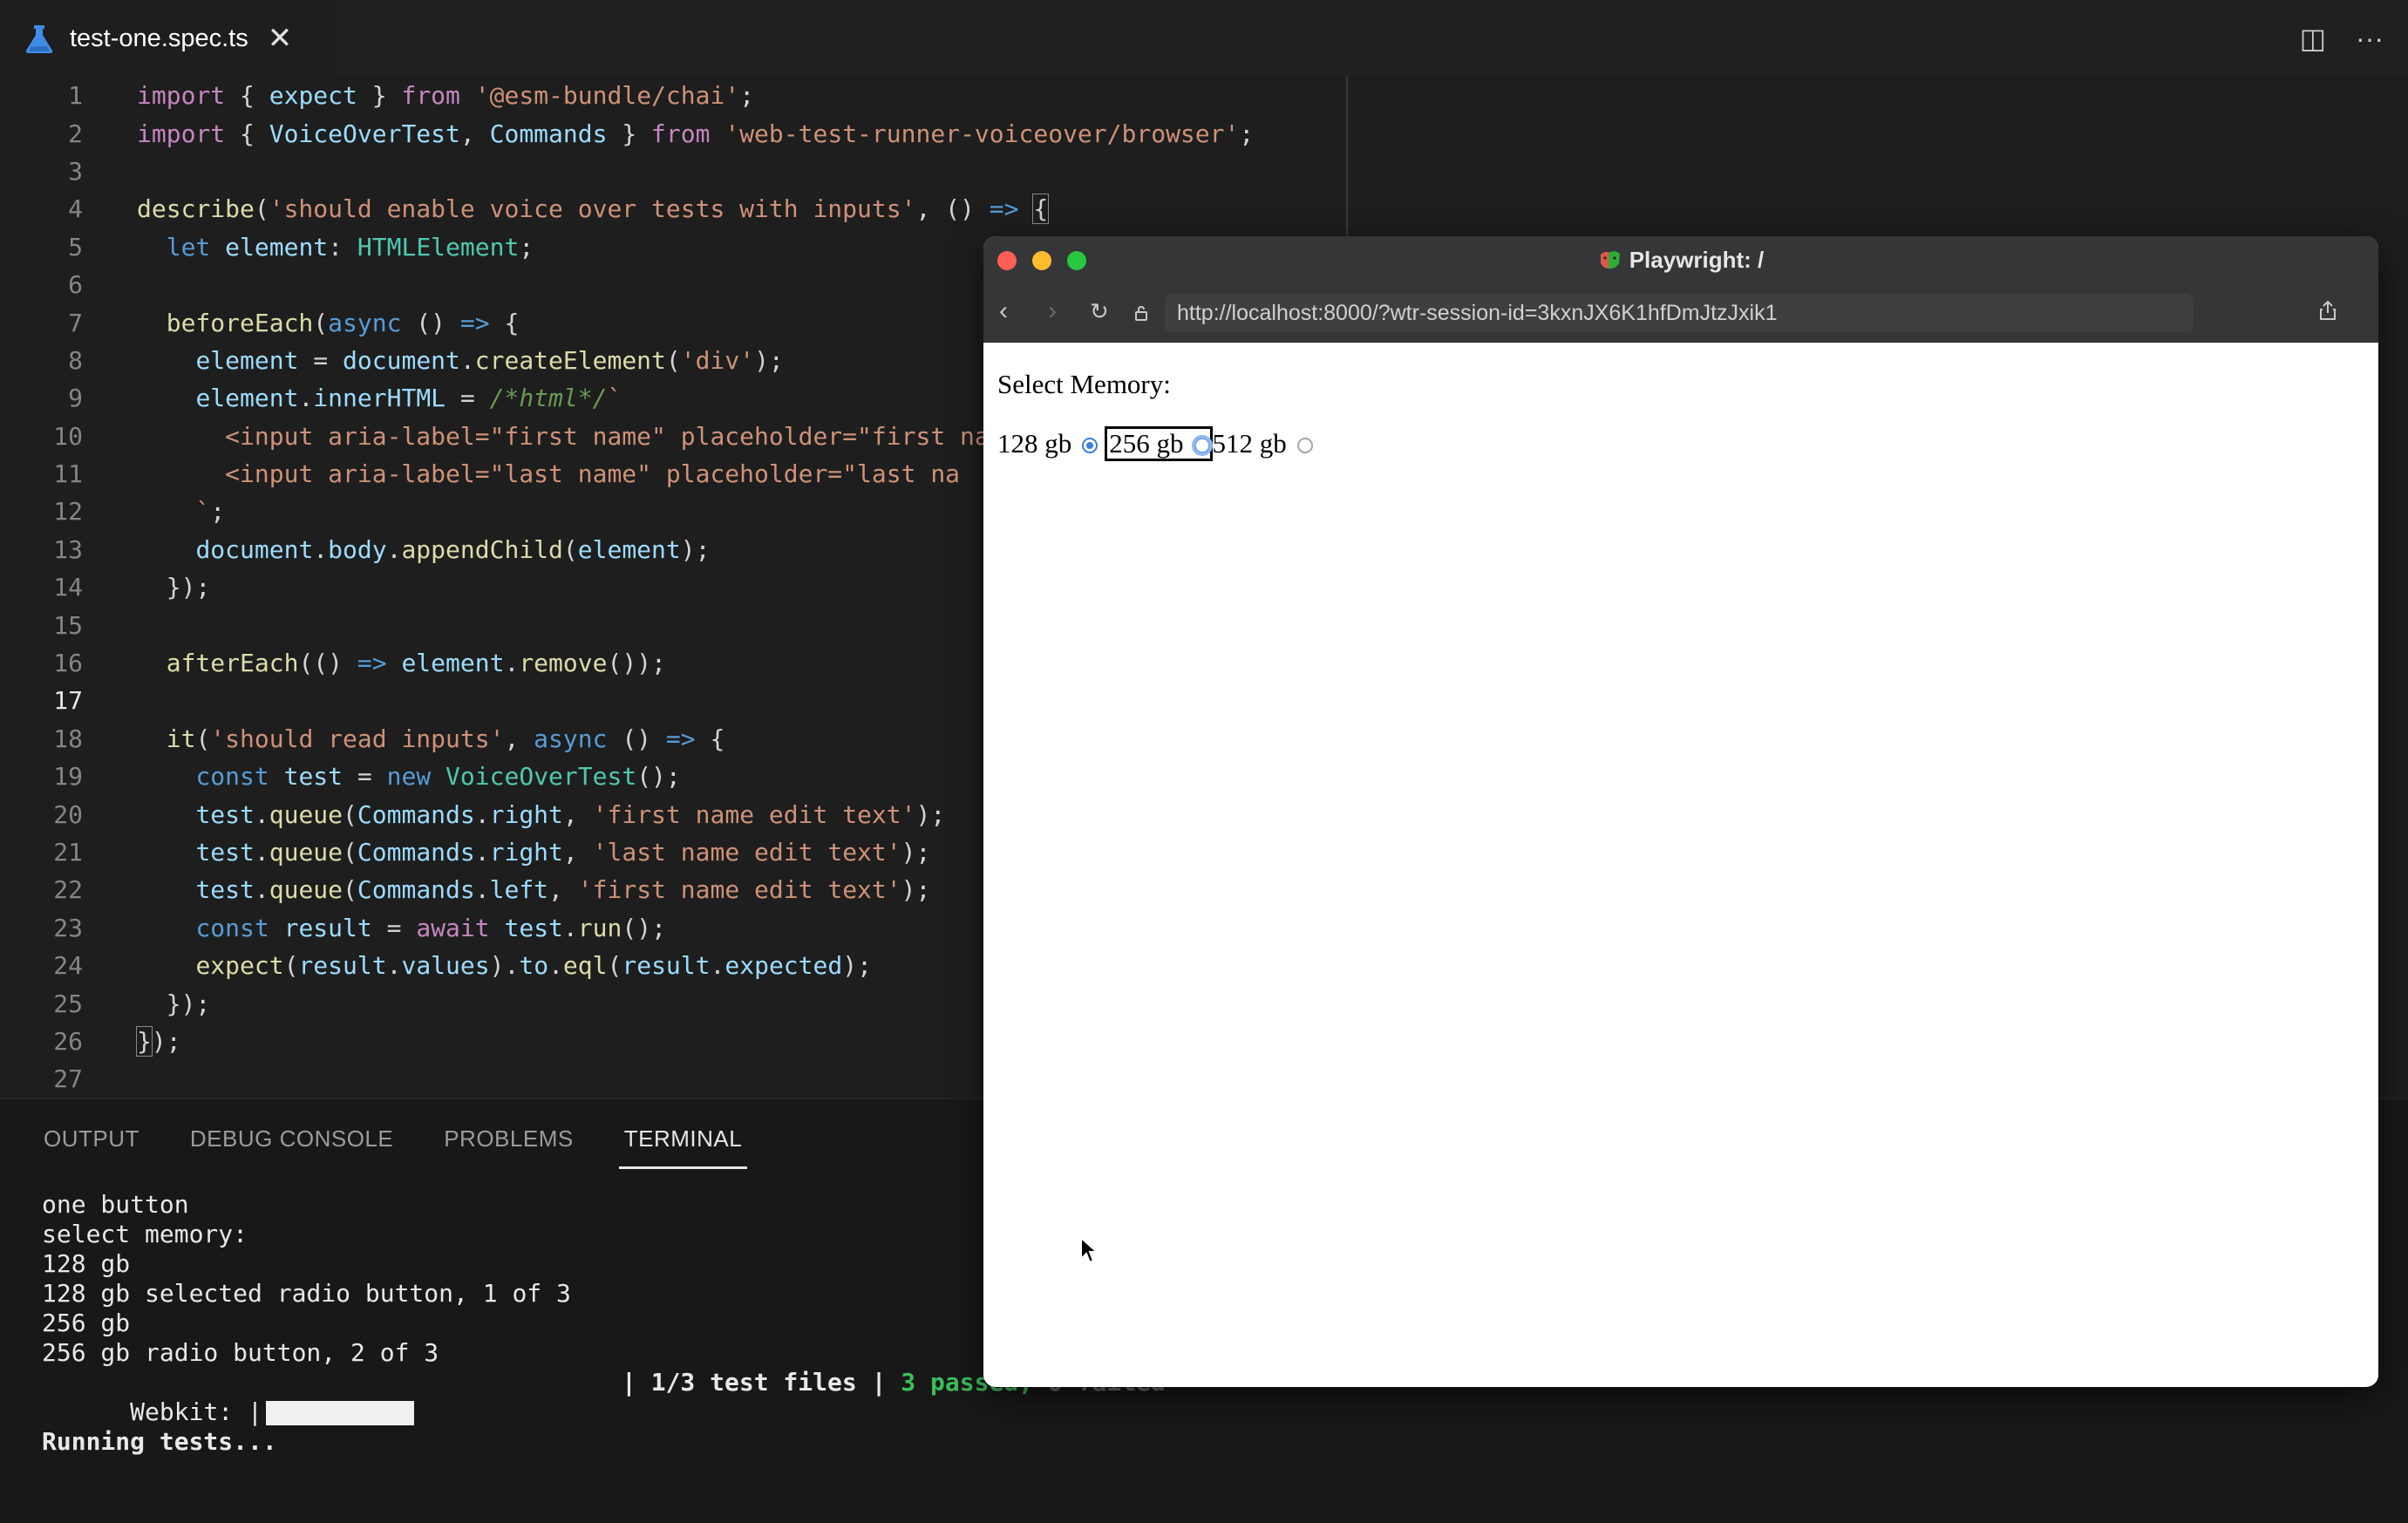 Image resolution: width=2408 pixels, height=1523 pixels. Describe the element at coordinates (445, 738) in the screenshot. I see `code-text: it('should read inputs', async () => {` at that location.